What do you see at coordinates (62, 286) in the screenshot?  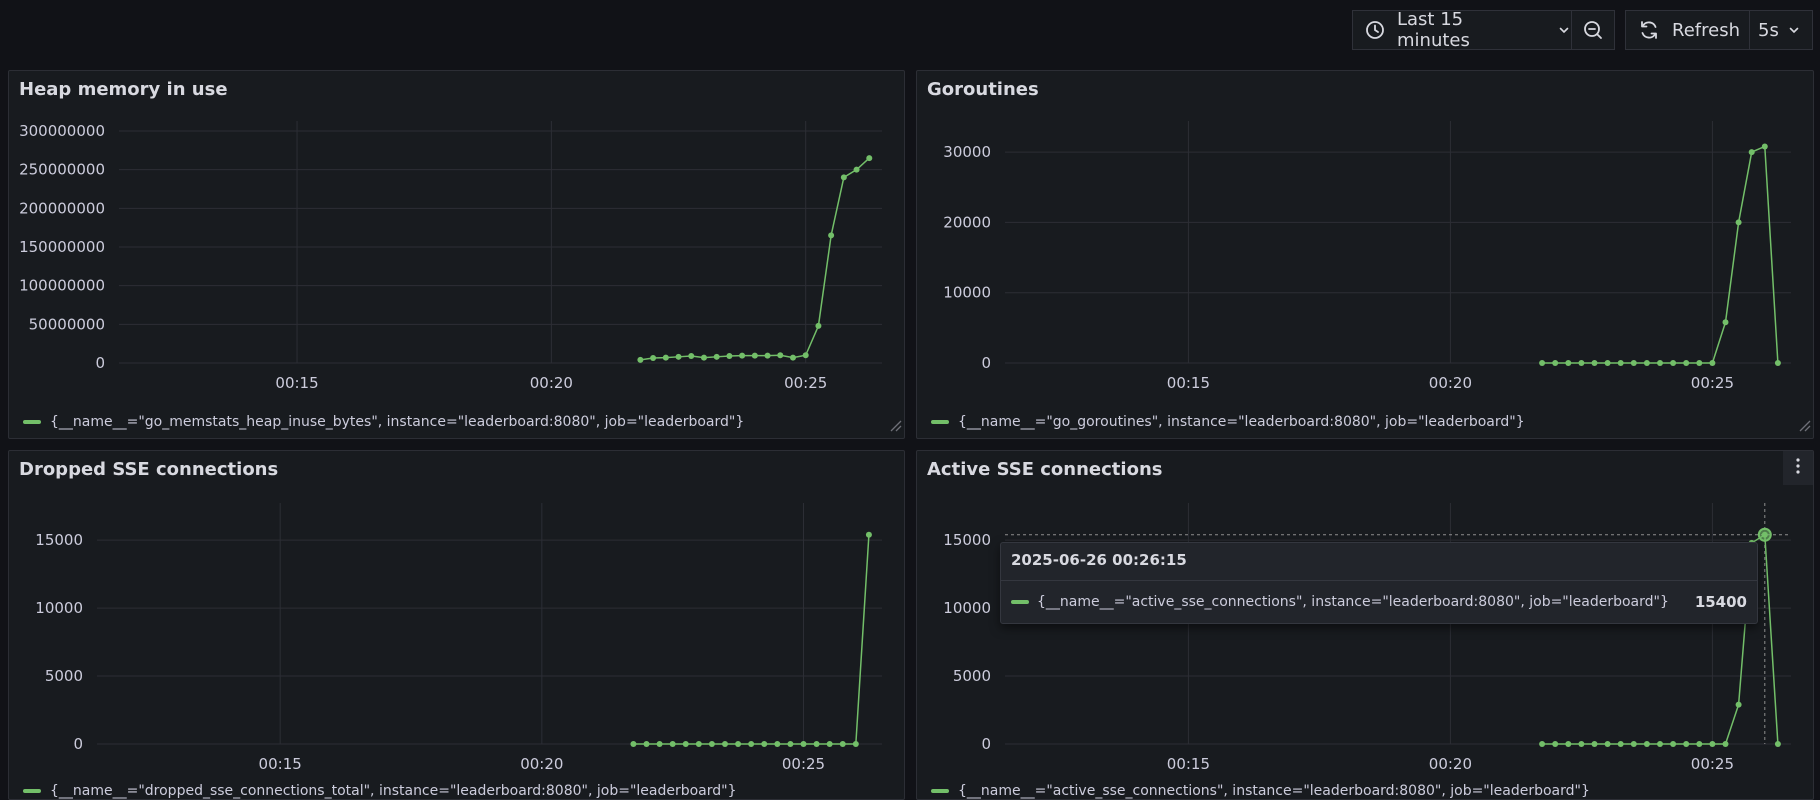 I see `y-tick-label: 100000000` at bounding box center [62, 286].